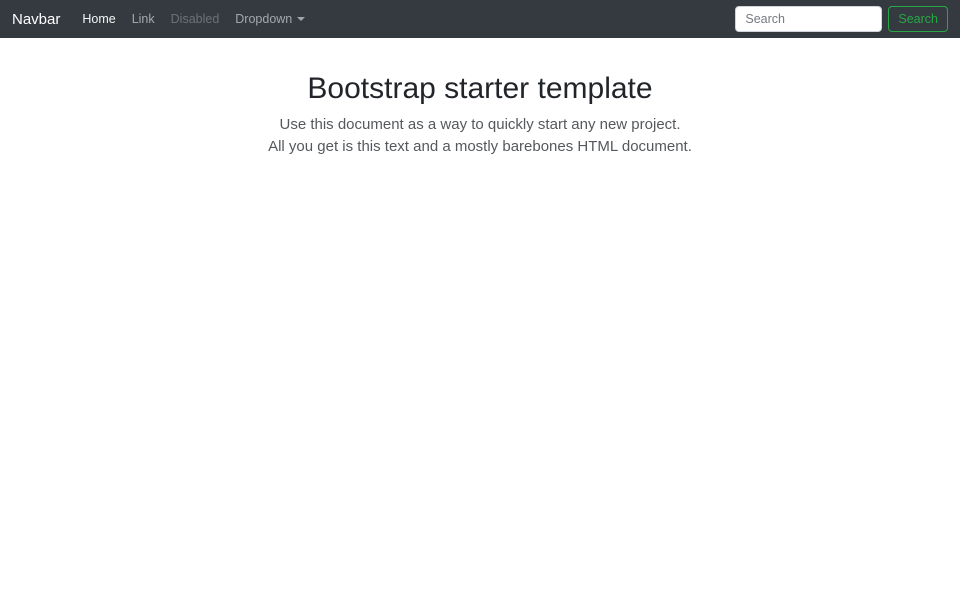 The height and width of the screenshot is (600, 960). Describe the element at coordinates (809, 19) in the screenshot. I see `search-input` at that location.